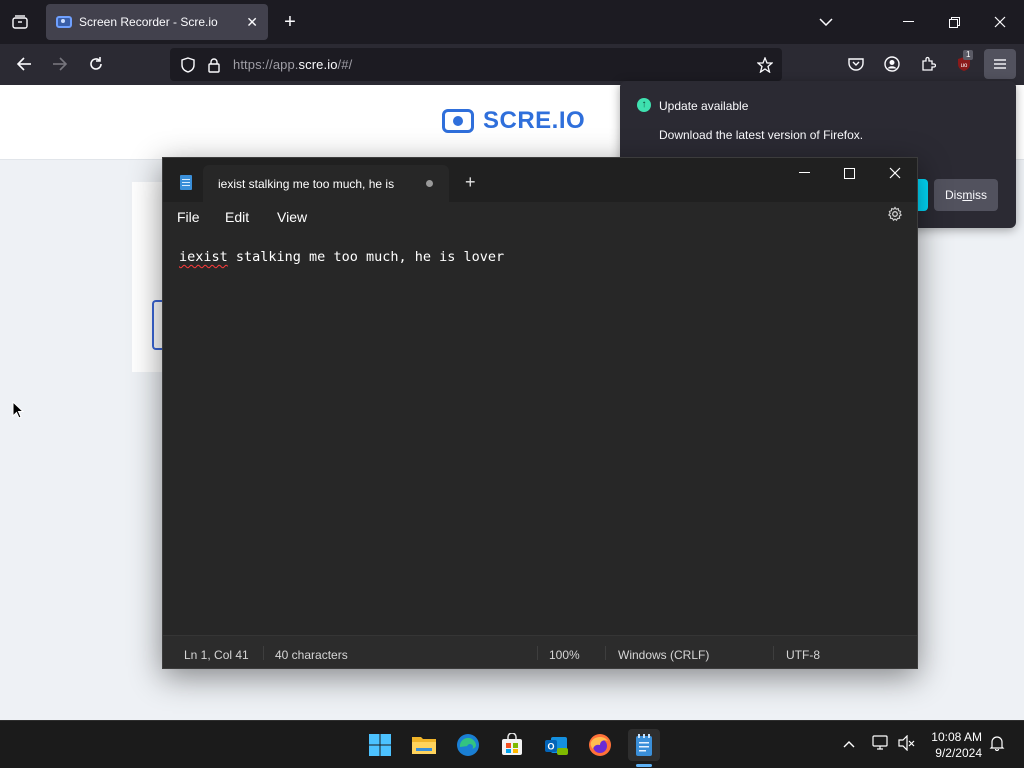  Describe the element at coordinates (826, 22) in the screenshot. I see `chevron-down-icon` at that location.